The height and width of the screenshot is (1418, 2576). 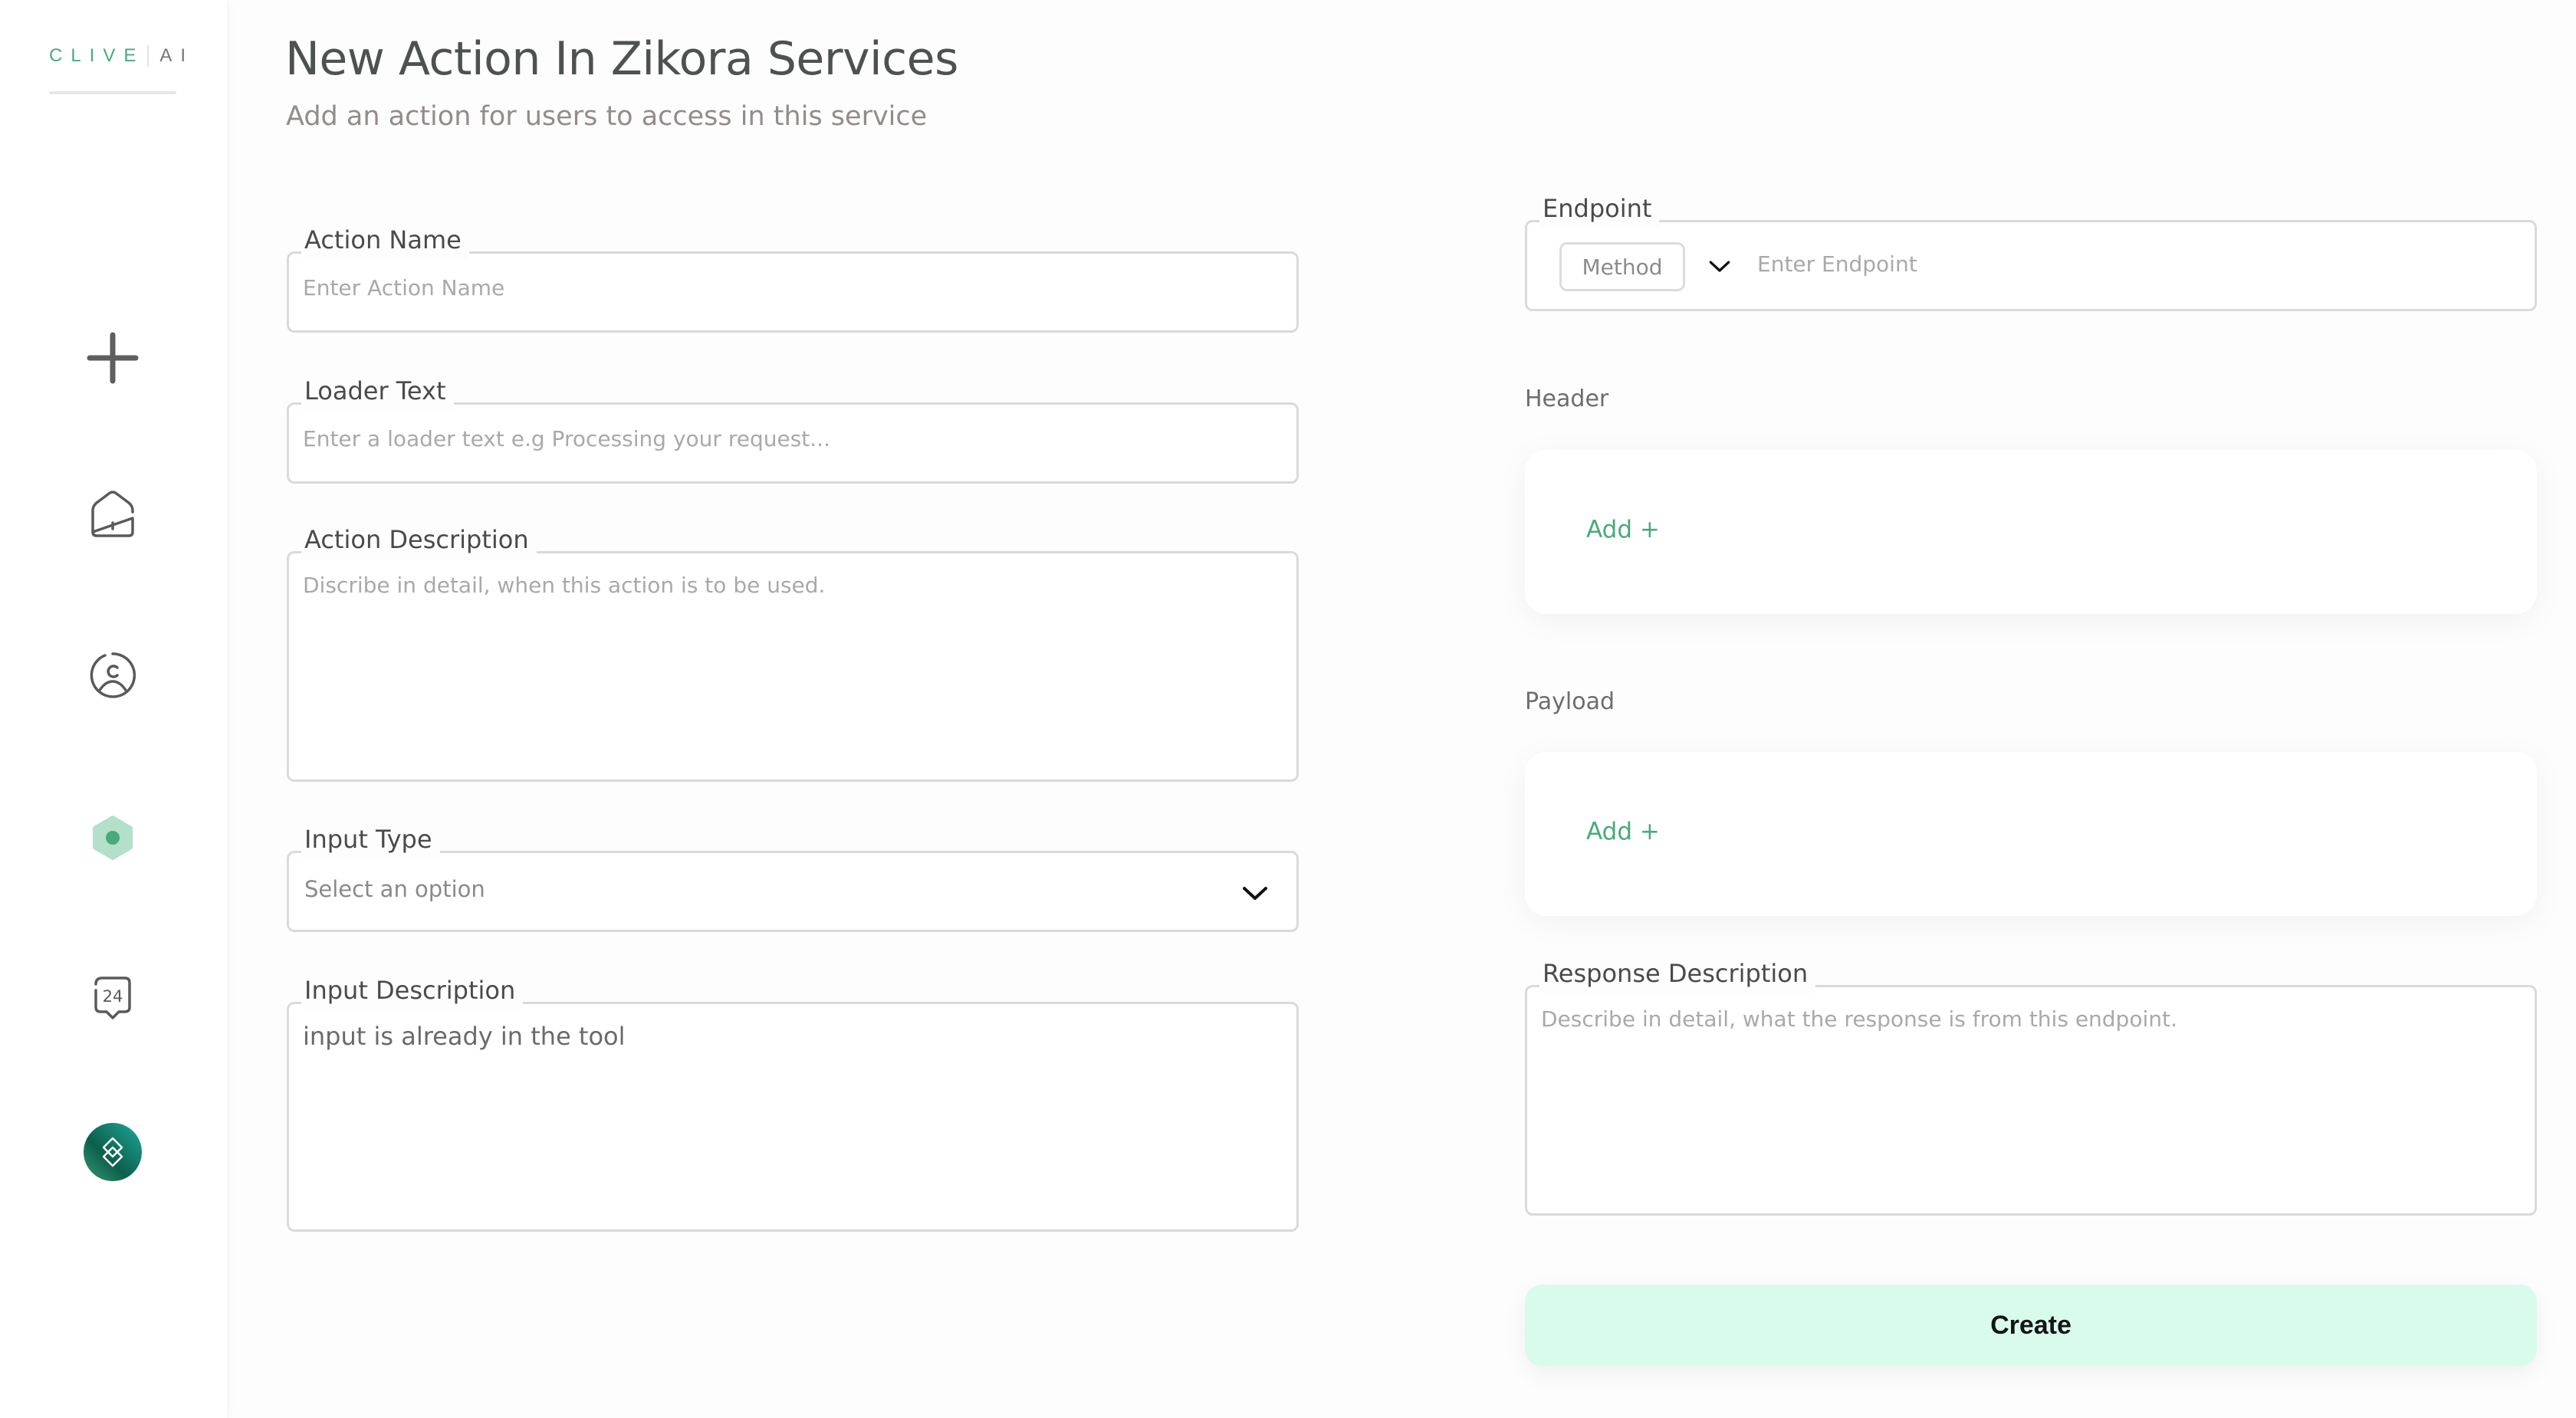 What do you see at coordinates (419, 542) in the screenshot?
I see `action-description-label: Action Description` at bounding box center [419, 542].